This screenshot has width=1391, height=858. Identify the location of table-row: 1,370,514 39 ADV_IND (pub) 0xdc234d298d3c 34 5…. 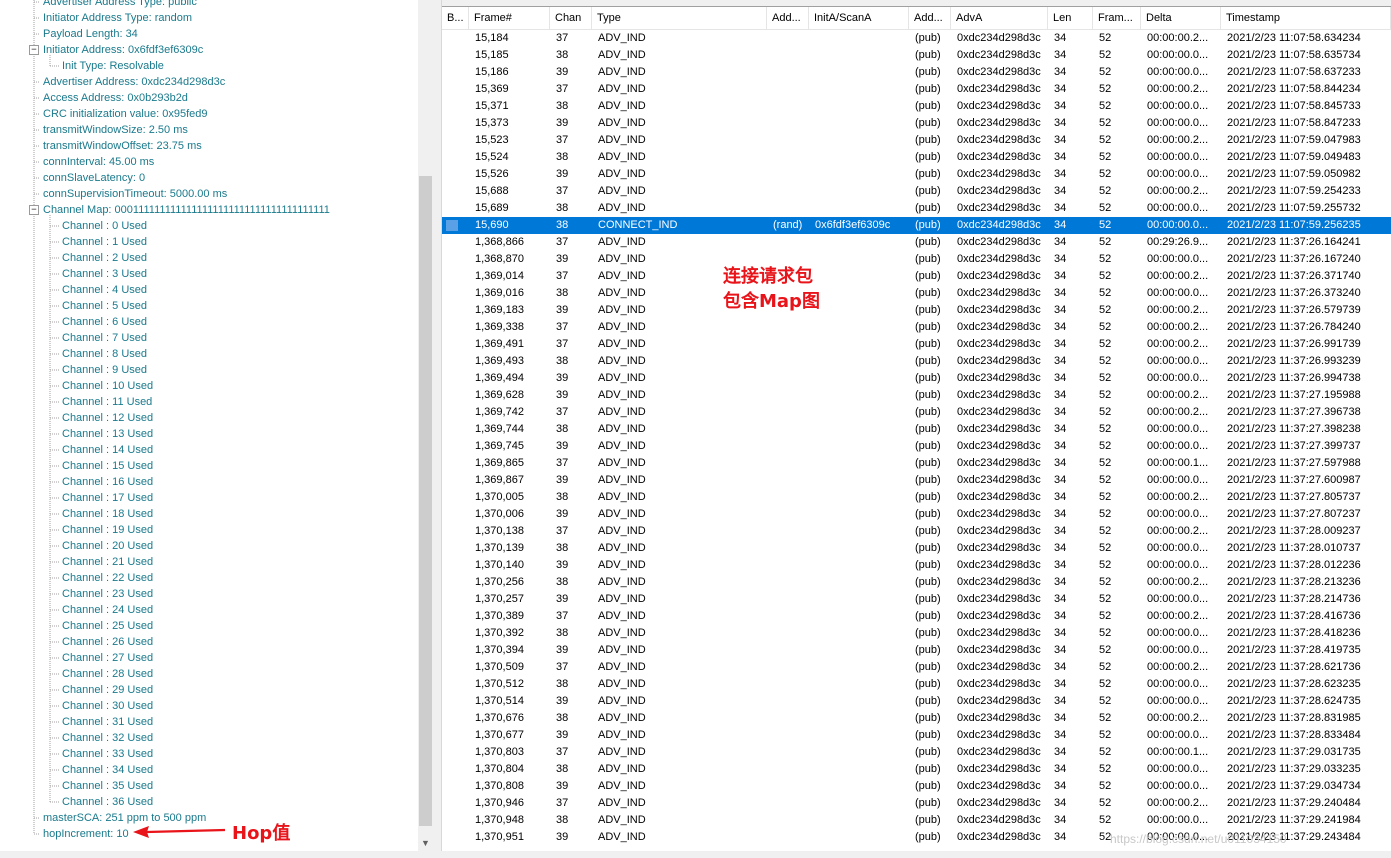
(916, 701).